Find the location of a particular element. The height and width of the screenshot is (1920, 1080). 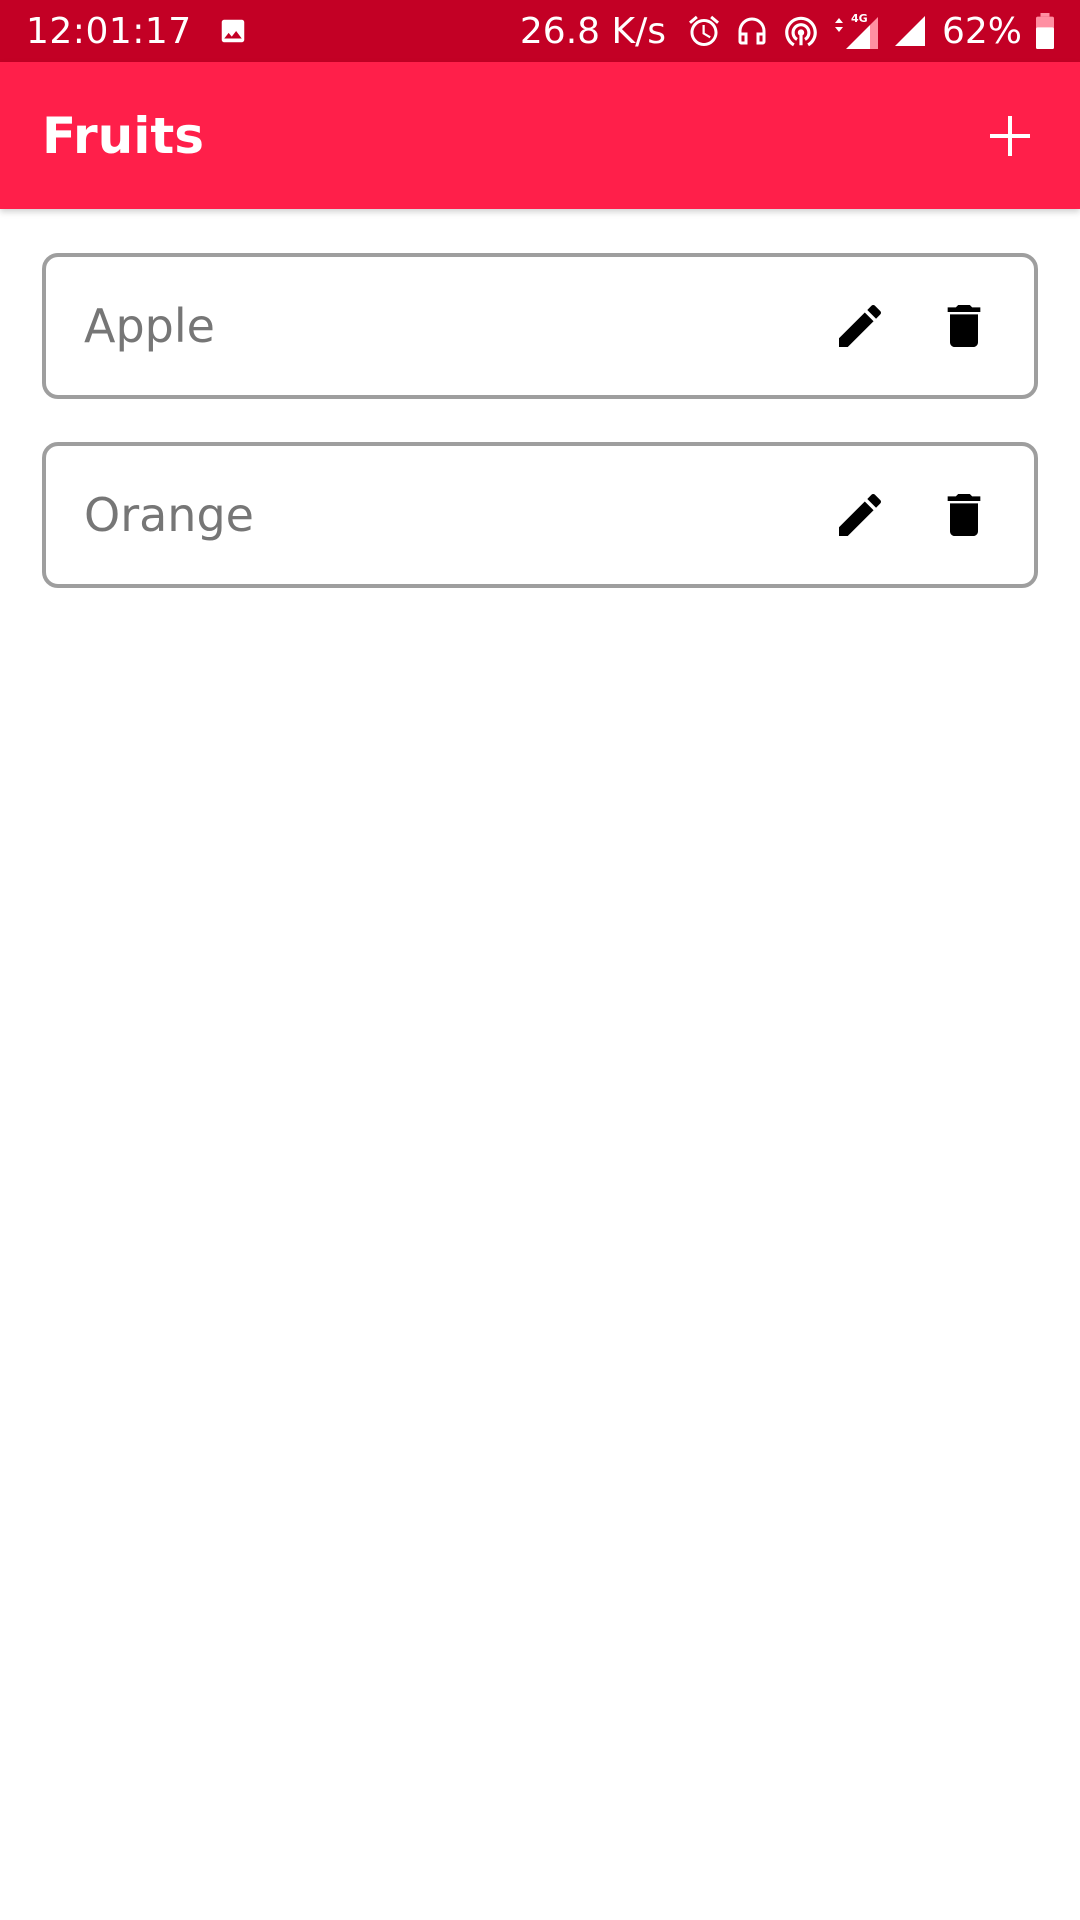

item-label: Orange is located at coordinates (169, 515).